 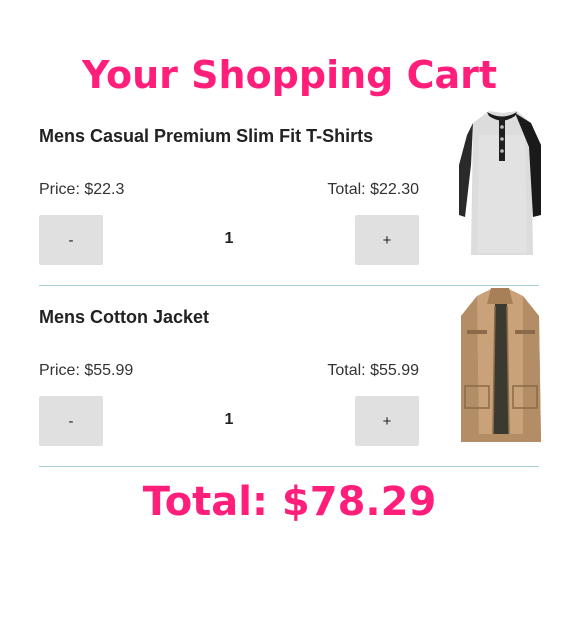 What do you see at coordinates (124, 317) in the screenshot?
I see `item-name: Mens Cotton Jacket` at bounding box center [124, 317].